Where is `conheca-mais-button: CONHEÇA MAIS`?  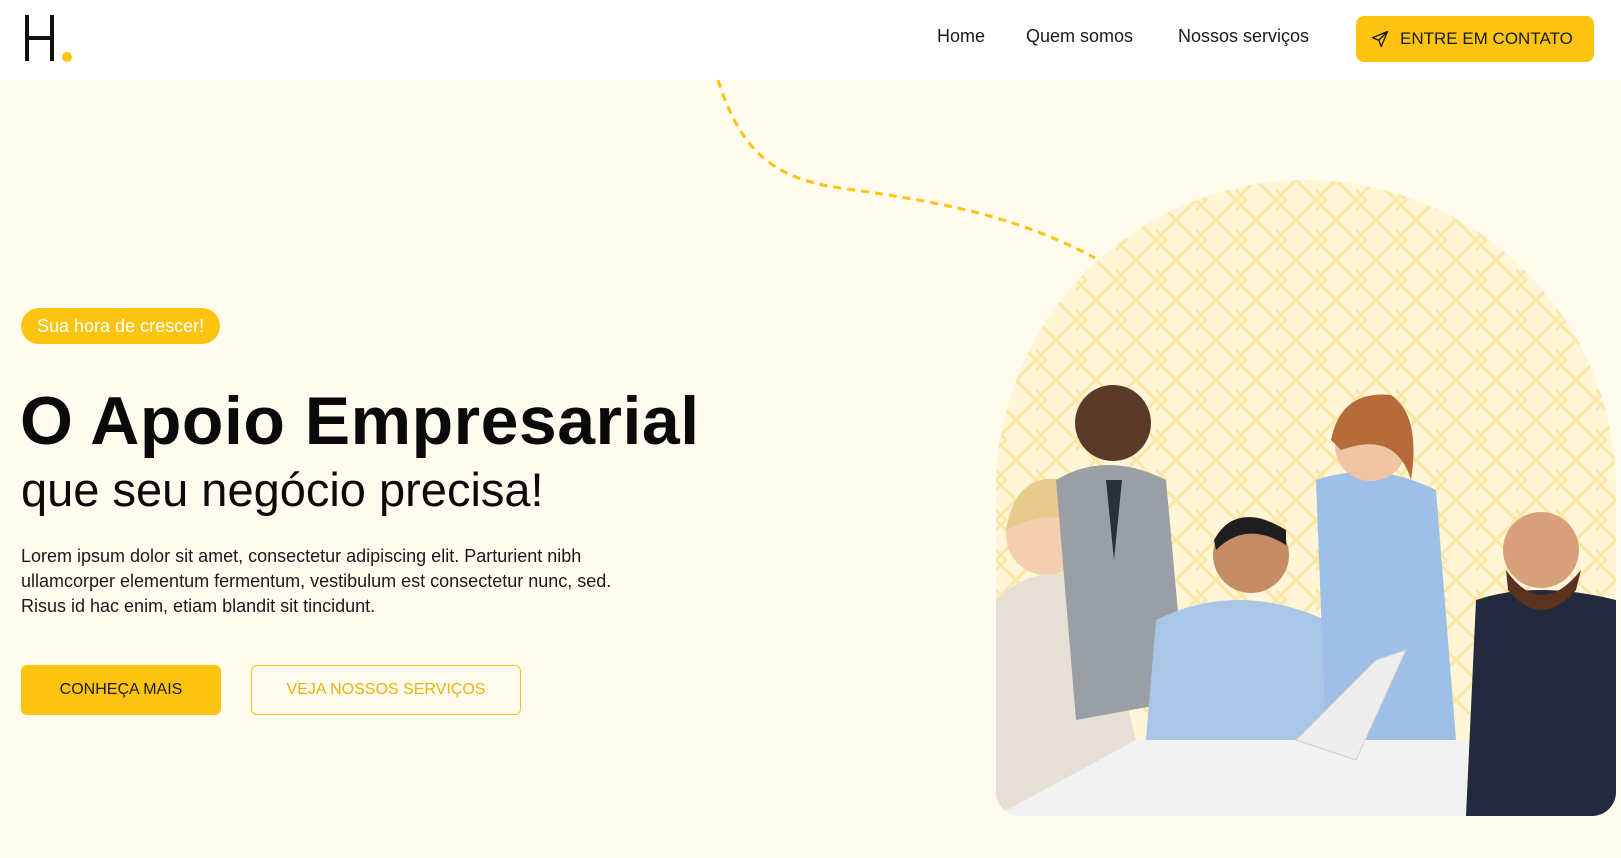 conheca-mais-button: CONHEÇA MAIS is located at coordinates (121, 690).